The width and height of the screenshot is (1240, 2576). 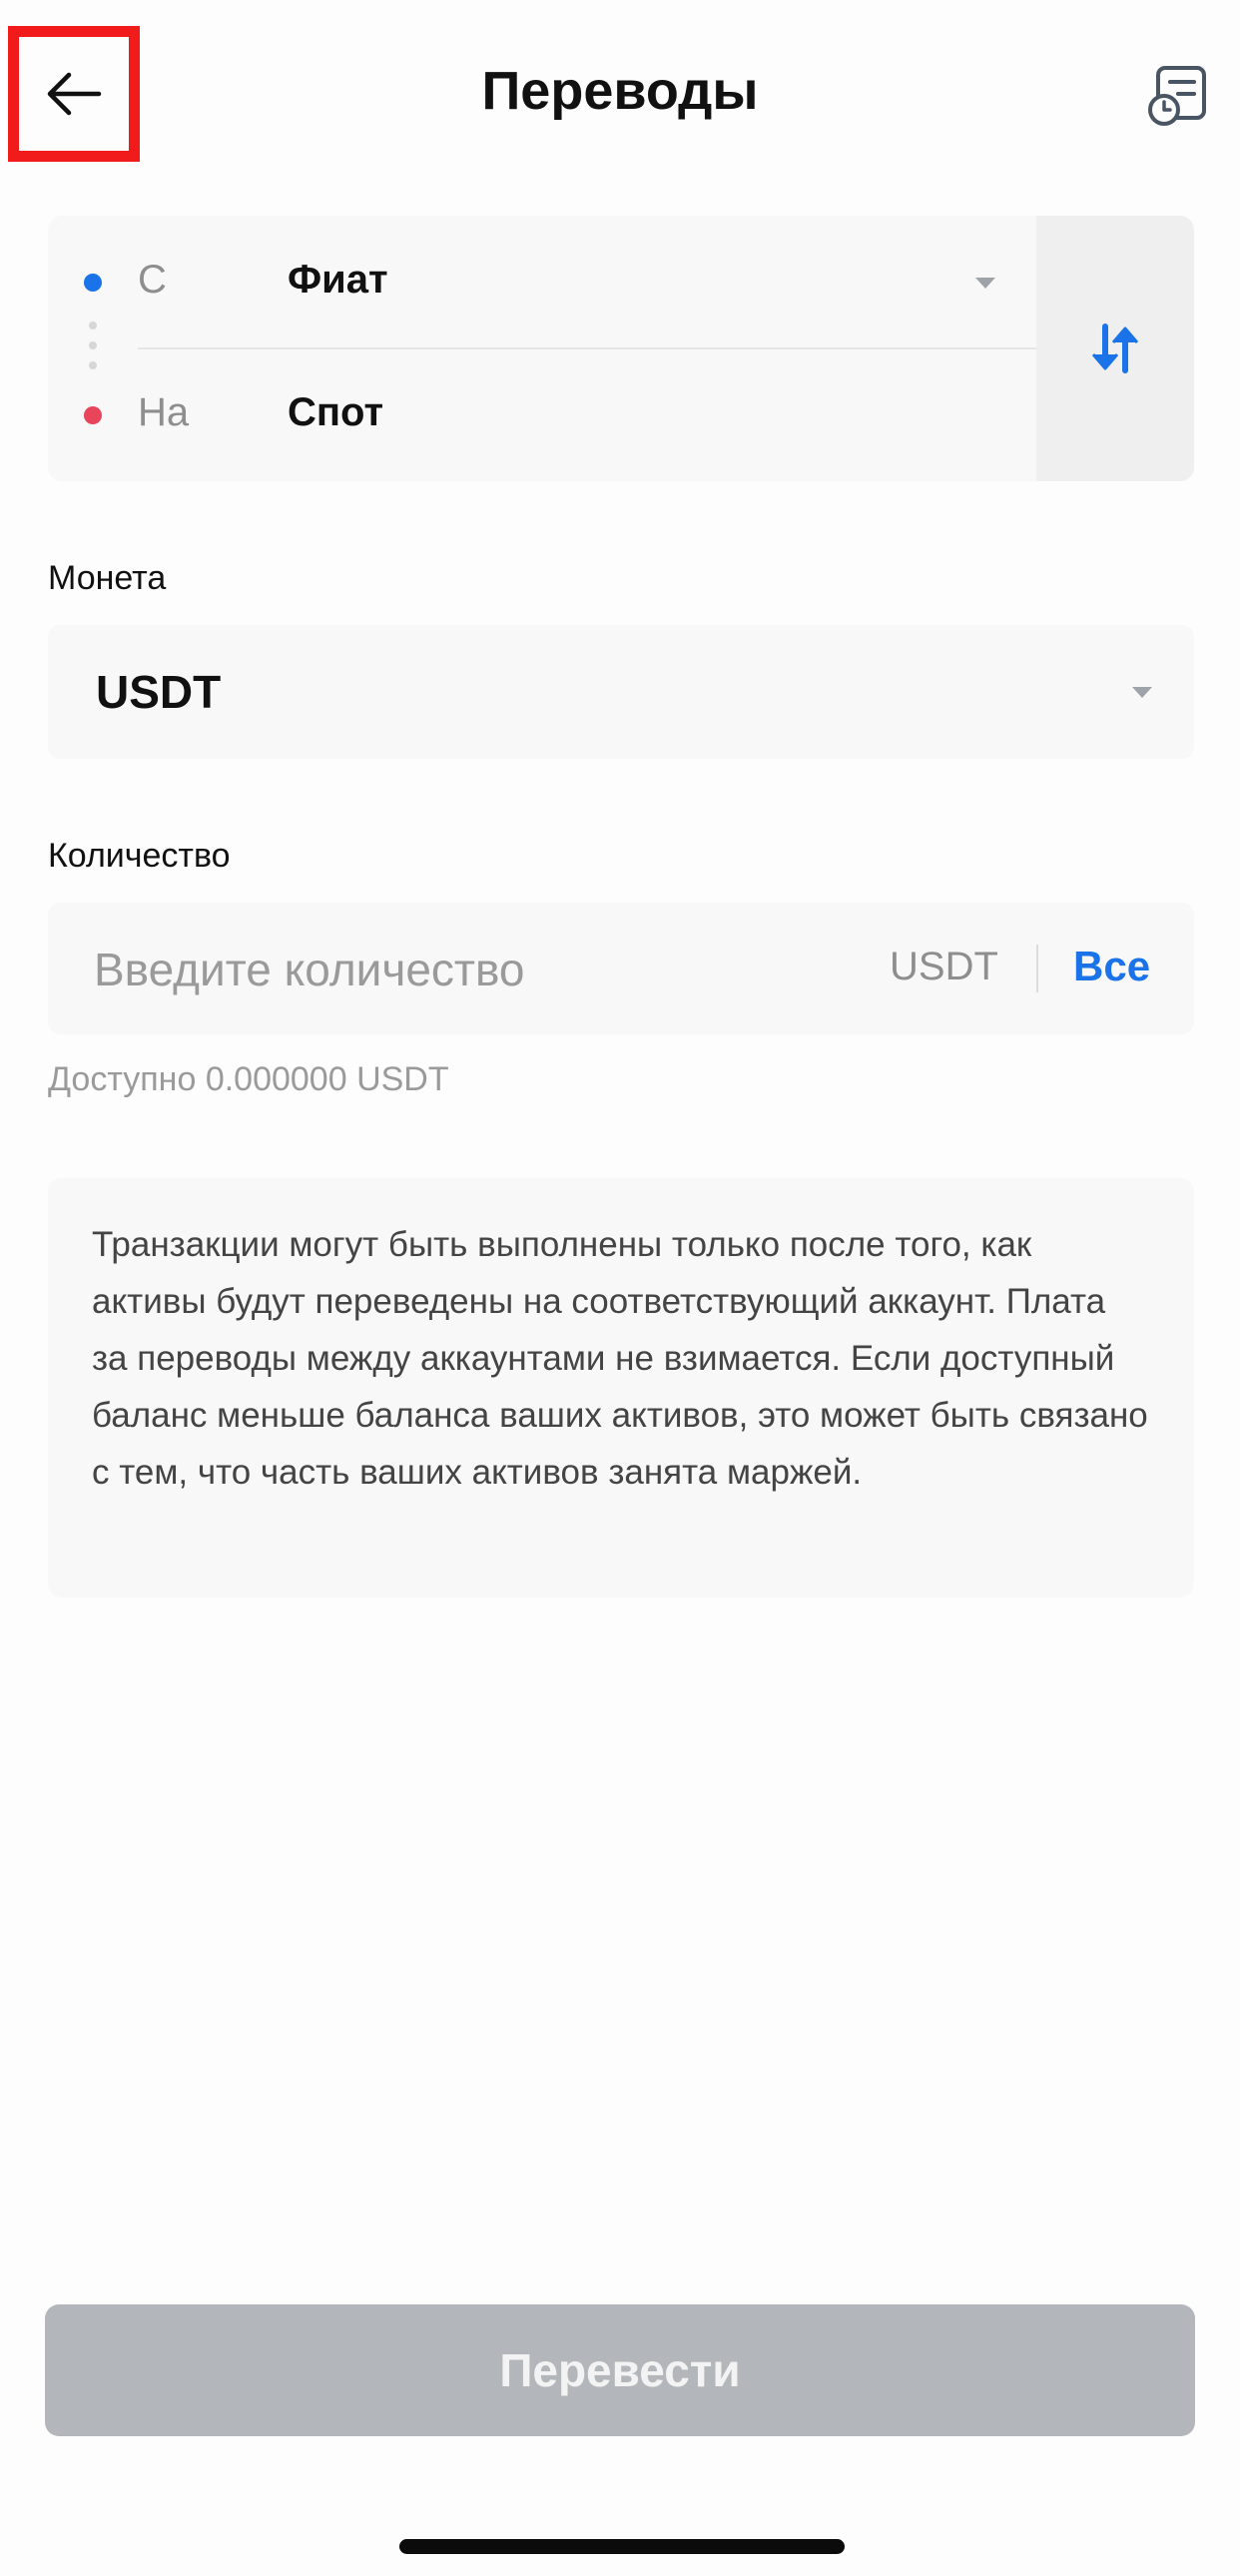 What do you see at coordinates (944, 967) in the screenshot?
I see `amount-unit: USDT` at bounding box center [944, 967].